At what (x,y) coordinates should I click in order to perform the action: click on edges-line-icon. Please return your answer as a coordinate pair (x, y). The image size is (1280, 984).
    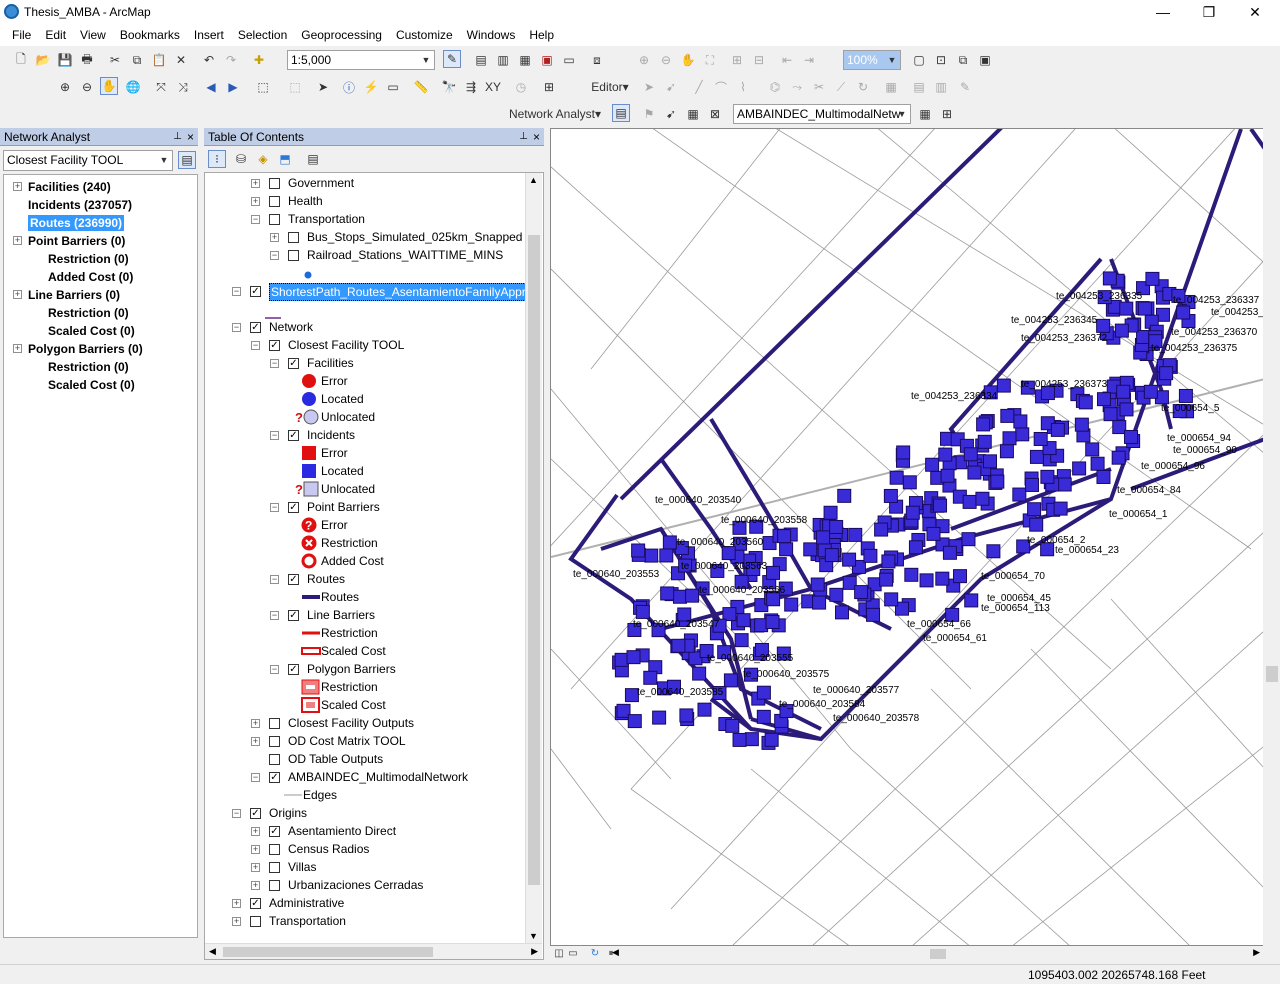
    Looking at the image, I should click on (293, 796).